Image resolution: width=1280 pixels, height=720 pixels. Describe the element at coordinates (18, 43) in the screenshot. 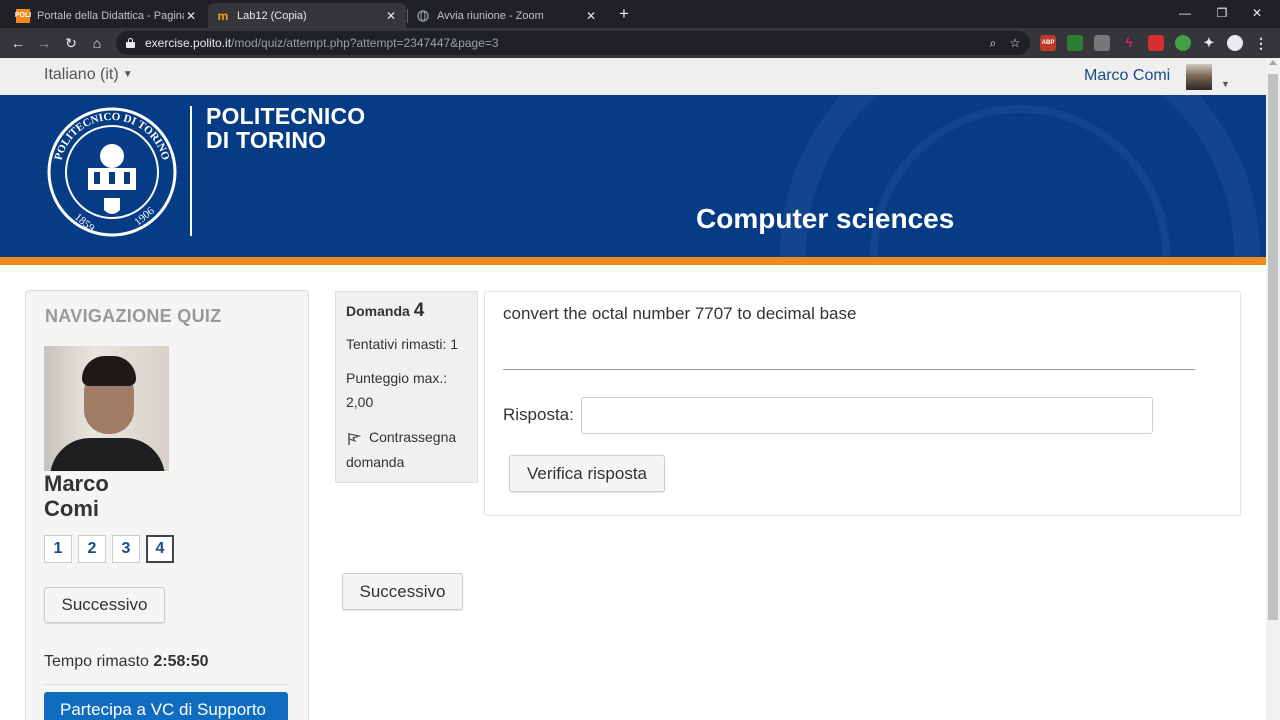

I see `back-icon: ←` at that location.